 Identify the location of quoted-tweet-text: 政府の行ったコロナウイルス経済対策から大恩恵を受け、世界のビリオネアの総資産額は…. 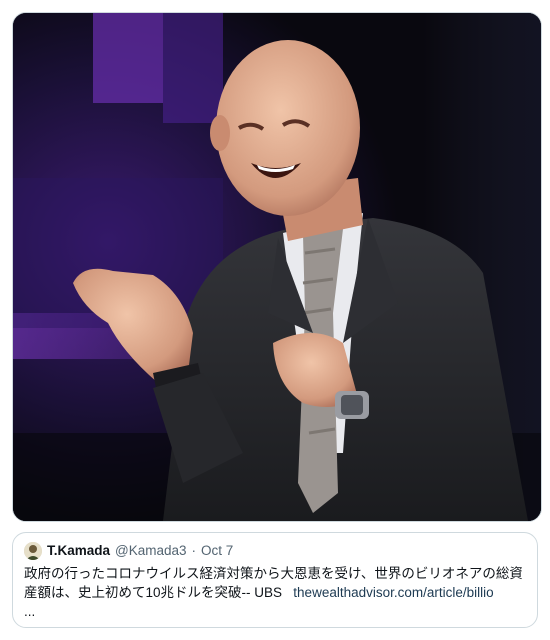
(275, 592).